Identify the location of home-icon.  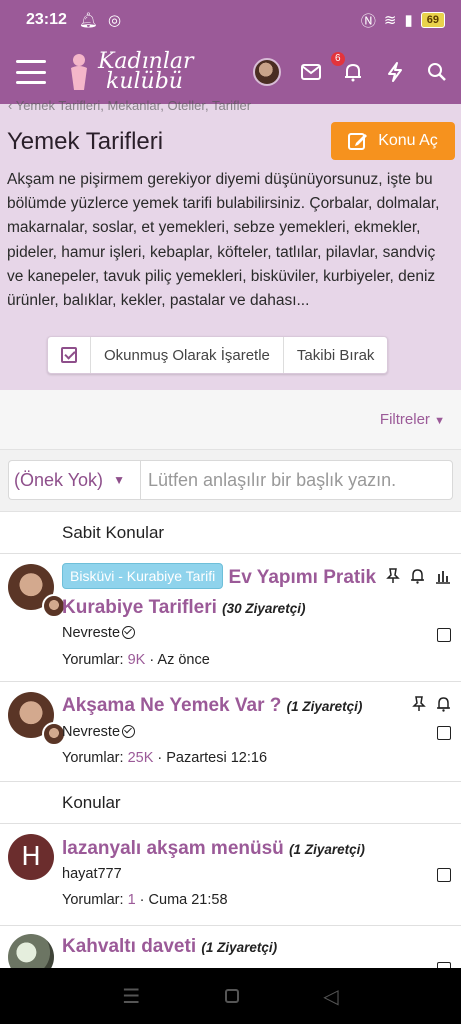
(231, 996).